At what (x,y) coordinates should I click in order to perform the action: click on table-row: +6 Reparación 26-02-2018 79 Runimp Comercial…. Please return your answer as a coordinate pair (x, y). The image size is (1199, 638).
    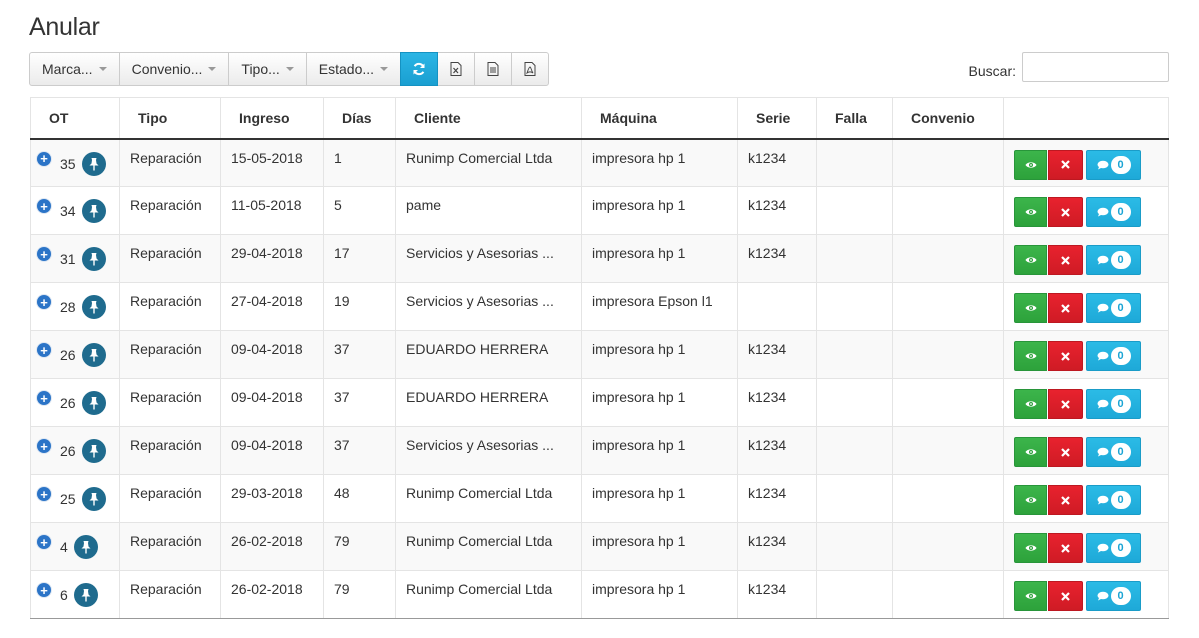
    Looking at the image, I should click on (599, 594).